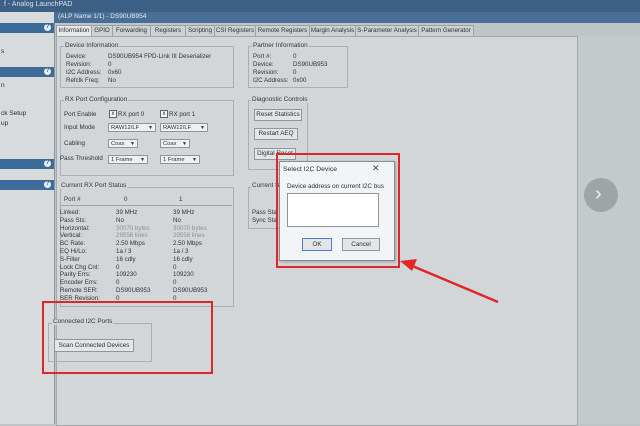 This screenshot has height=426, width=640. I want to click on pass-threshold-value-0: 1 Frame, so click(122, 160).